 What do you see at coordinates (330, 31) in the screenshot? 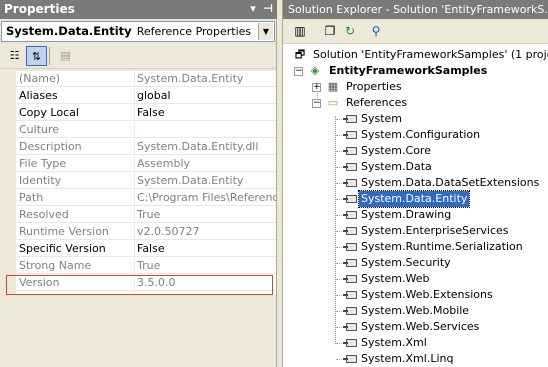
I see `show-all-files-icon: ❐` at bounding box center [330, 31].